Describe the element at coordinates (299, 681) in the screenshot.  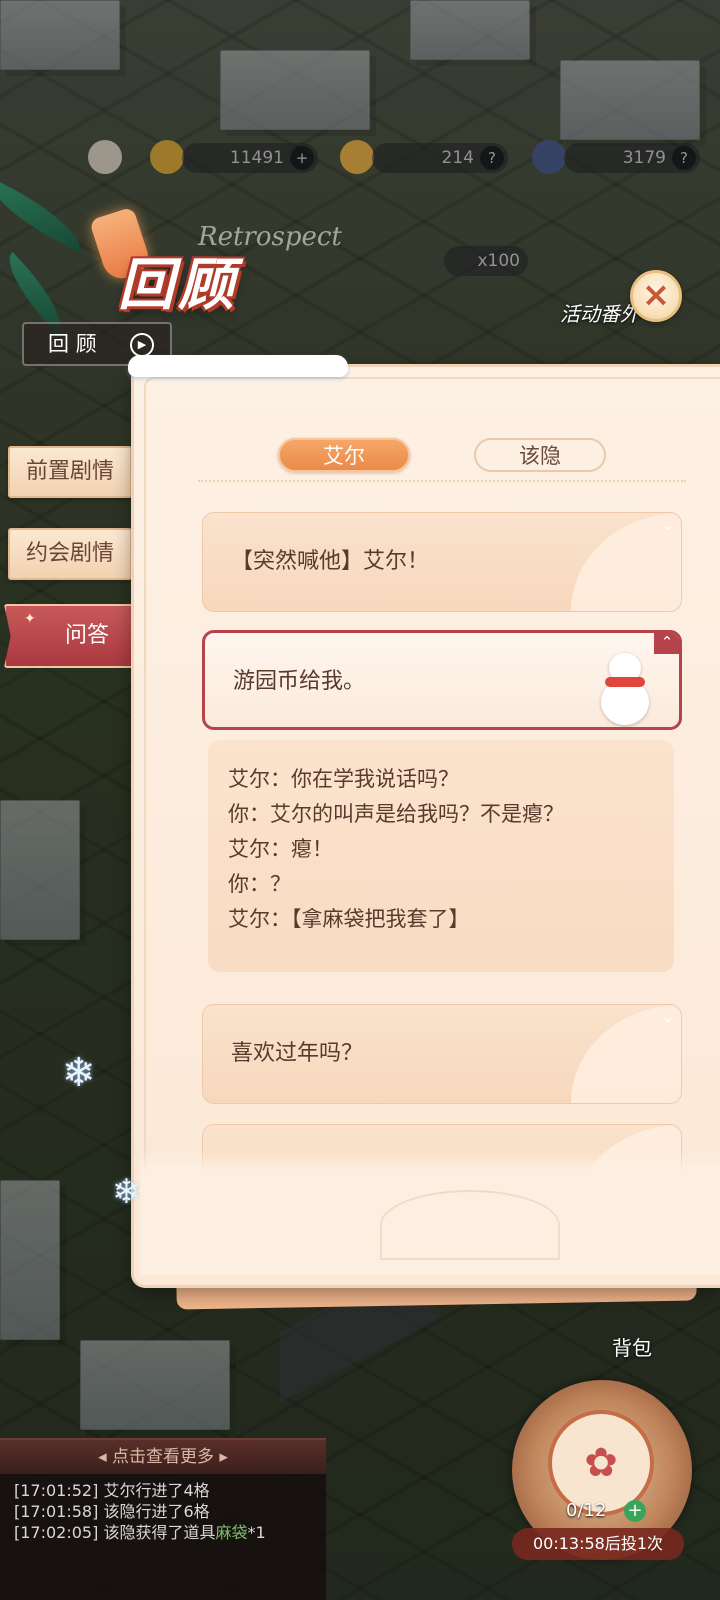
I see `question-text: 游园币给我。` at that location.